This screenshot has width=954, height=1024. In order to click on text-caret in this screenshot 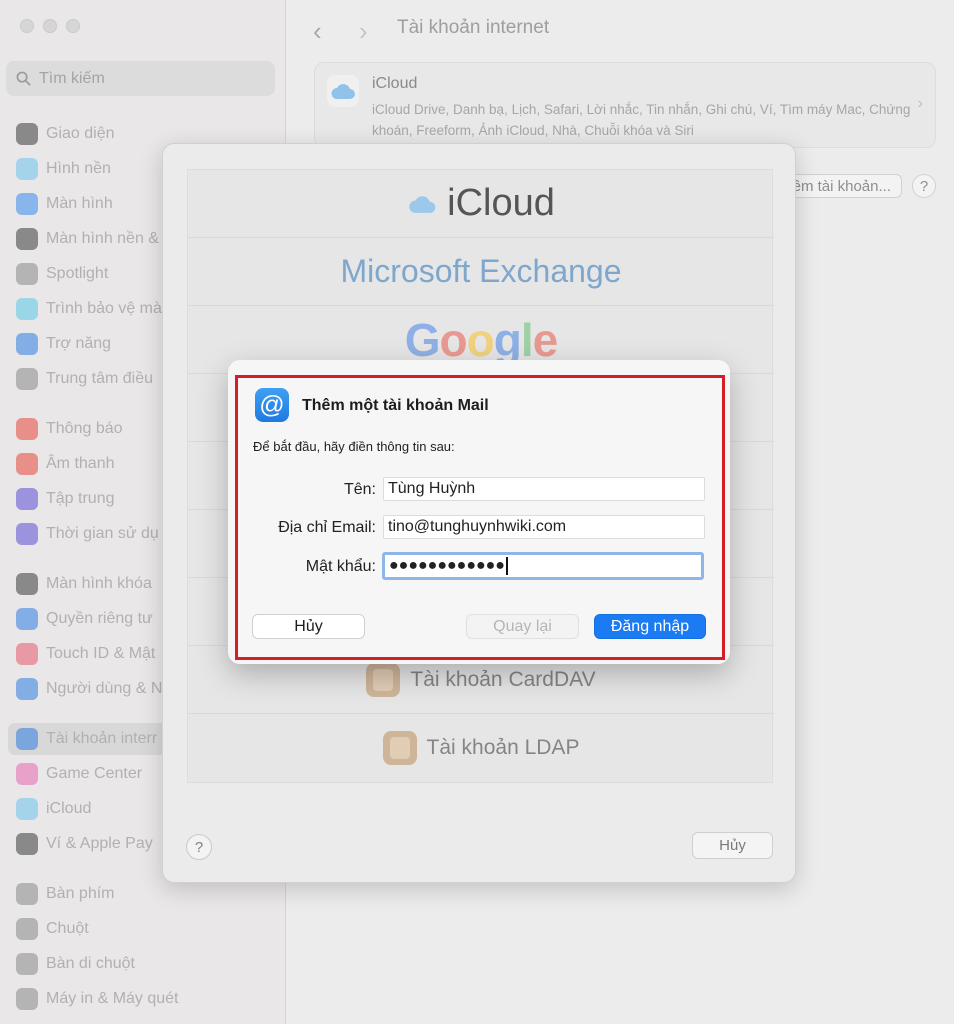, I will do `click(506, 565)`.